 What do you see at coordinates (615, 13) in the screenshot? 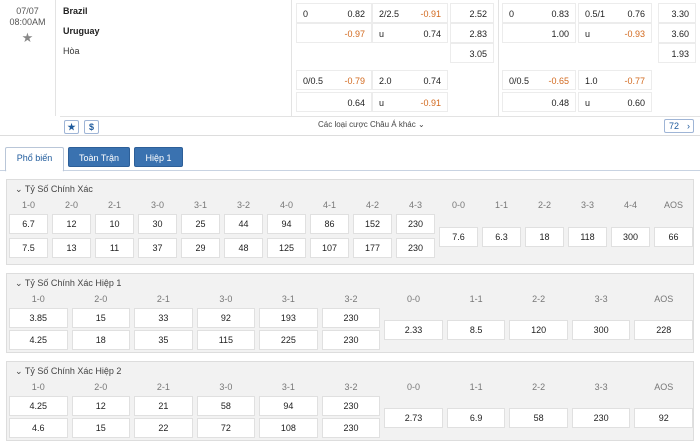
I see `odds-cell: 0.5/1 0.76` at bounding box center [615, 13].